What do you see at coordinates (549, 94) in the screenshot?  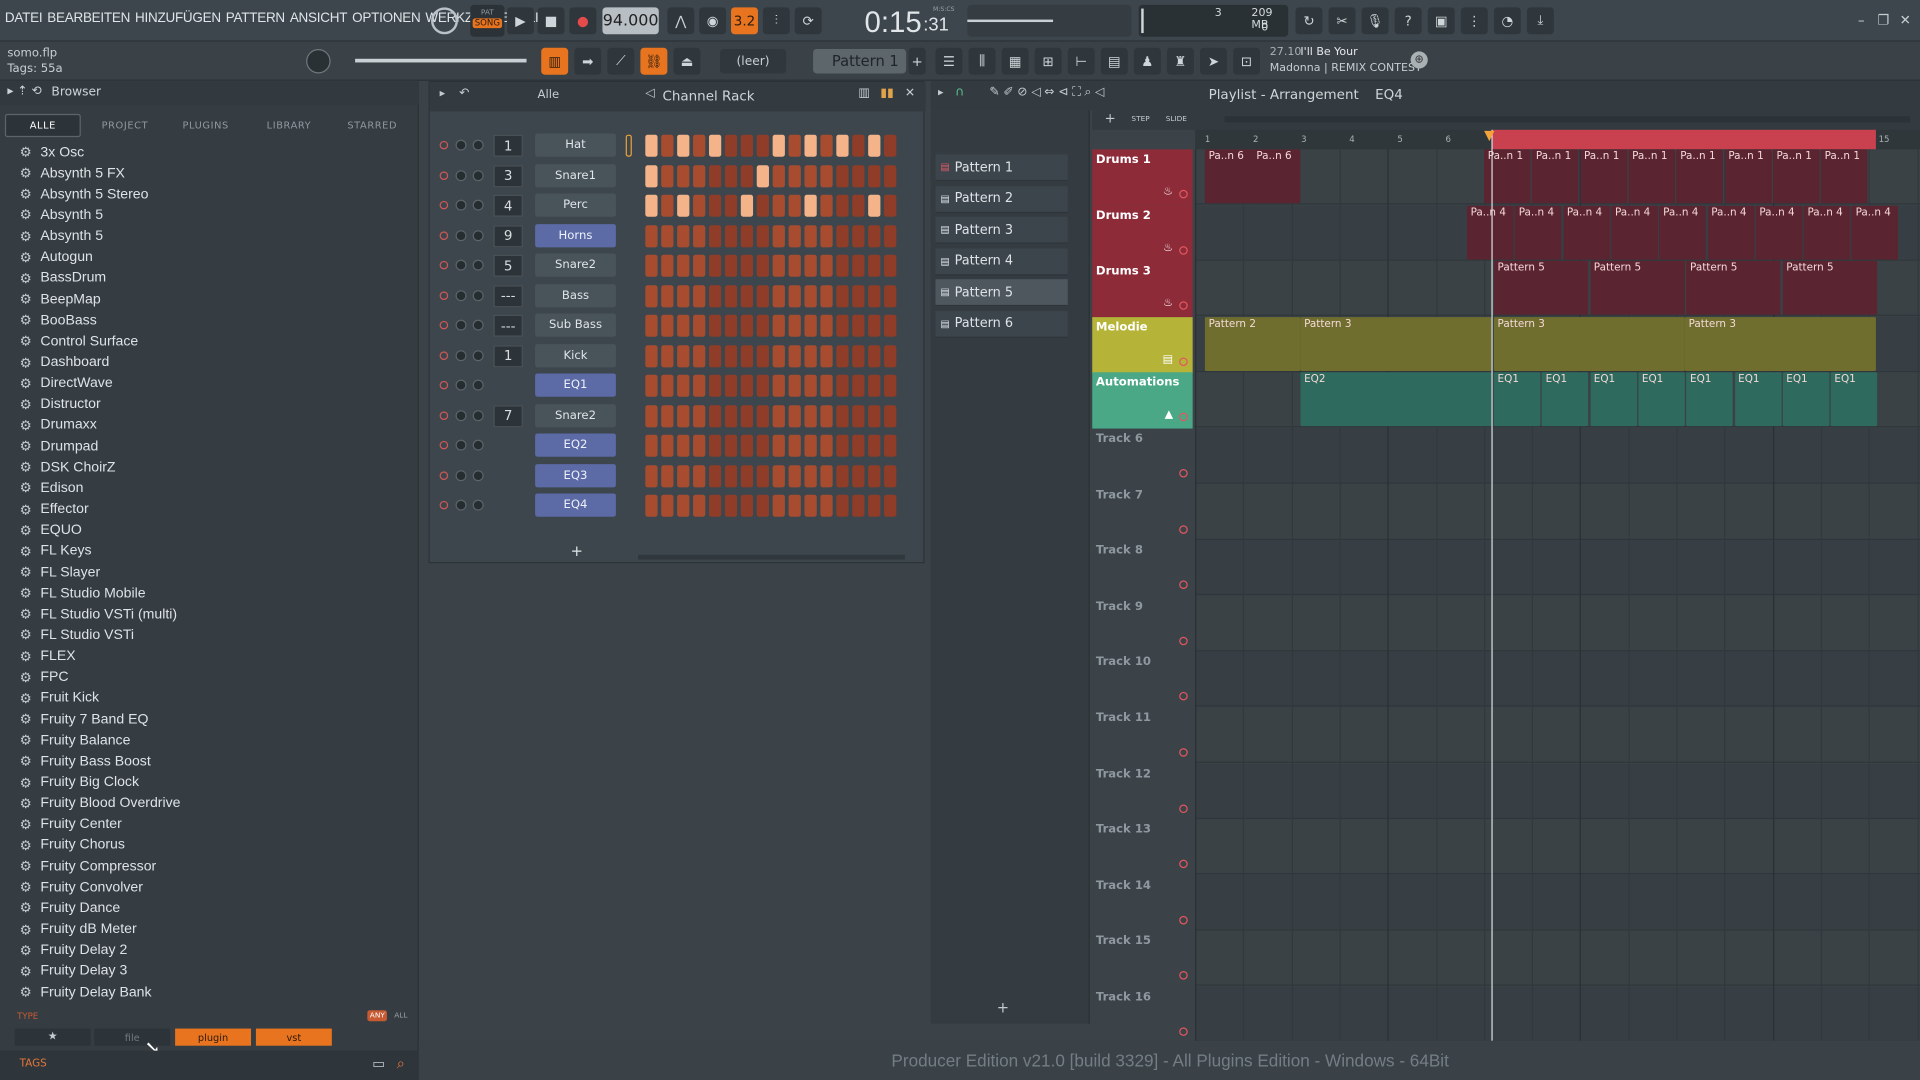 I see `rack-filter: Alle` at bounding box center [549, 94].